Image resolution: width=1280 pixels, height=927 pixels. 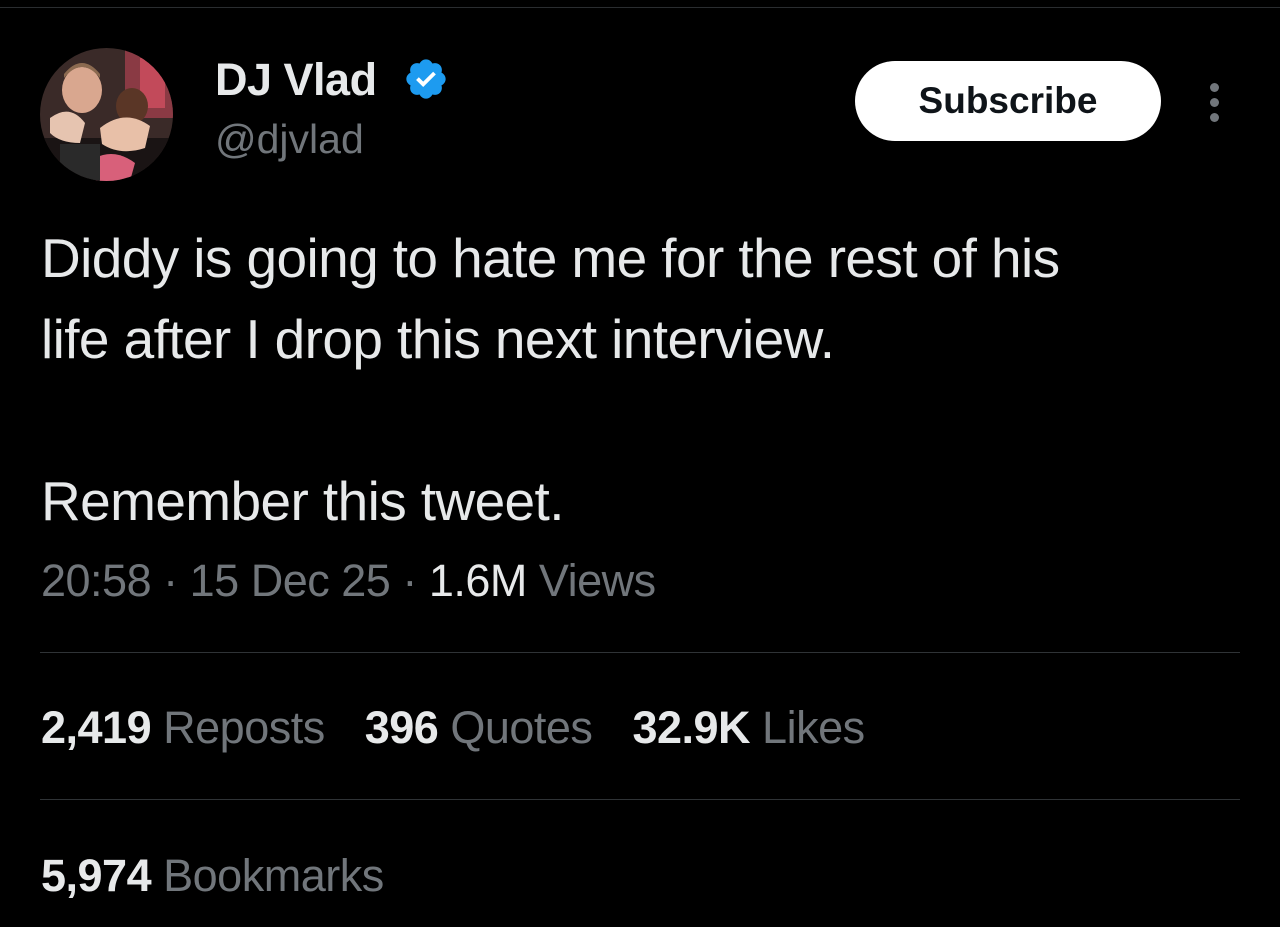 I want to click on quotes-count: 396, so click(x=401, y=727).